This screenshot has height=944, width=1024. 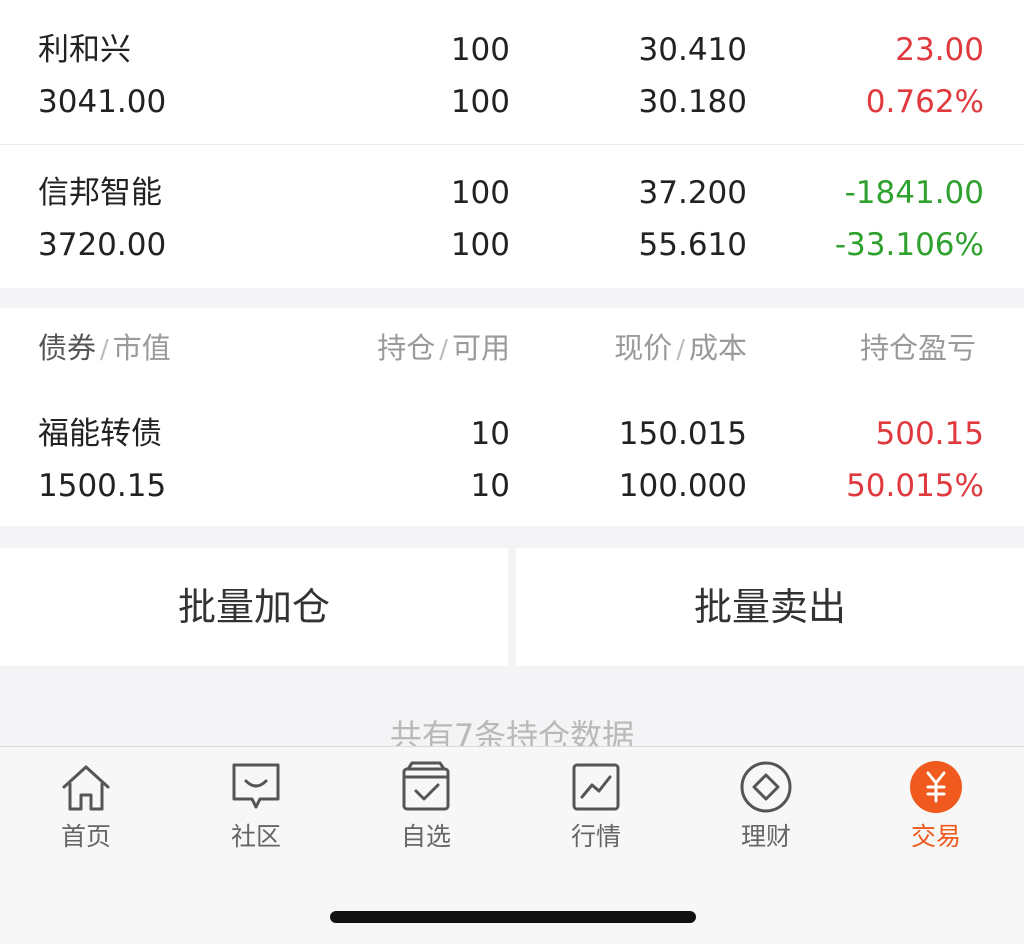 I want to click on bond-pnl-percent: 50.015%, so click(x=915, y=486).